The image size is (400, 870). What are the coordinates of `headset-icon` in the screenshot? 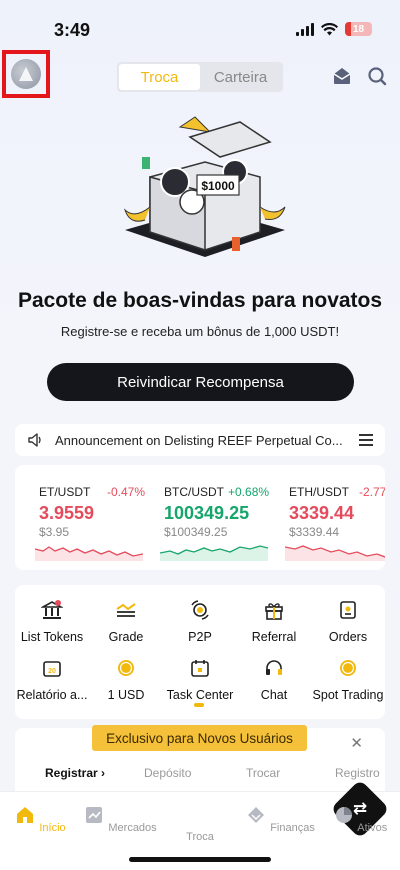 It's located at (274, 667).